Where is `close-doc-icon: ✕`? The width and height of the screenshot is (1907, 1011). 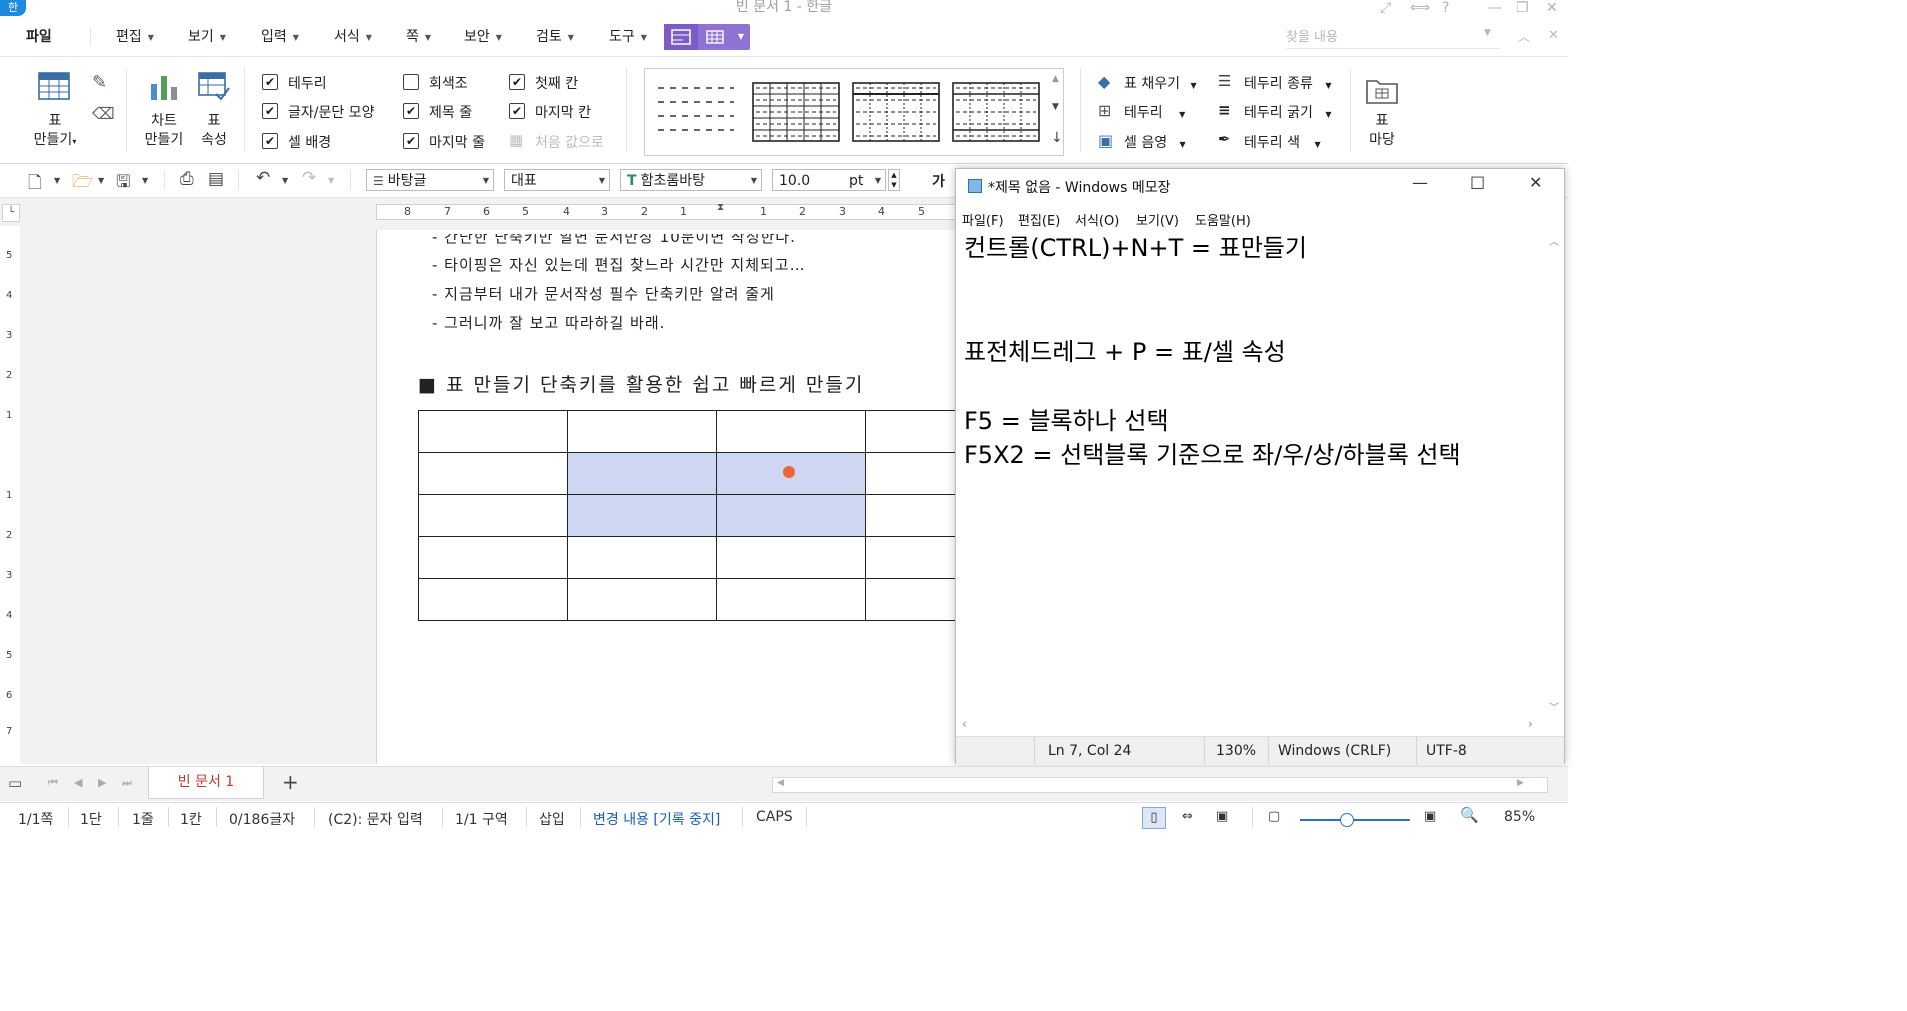 close-doc-icon: ✕ is located at coordinates (1553, 35).